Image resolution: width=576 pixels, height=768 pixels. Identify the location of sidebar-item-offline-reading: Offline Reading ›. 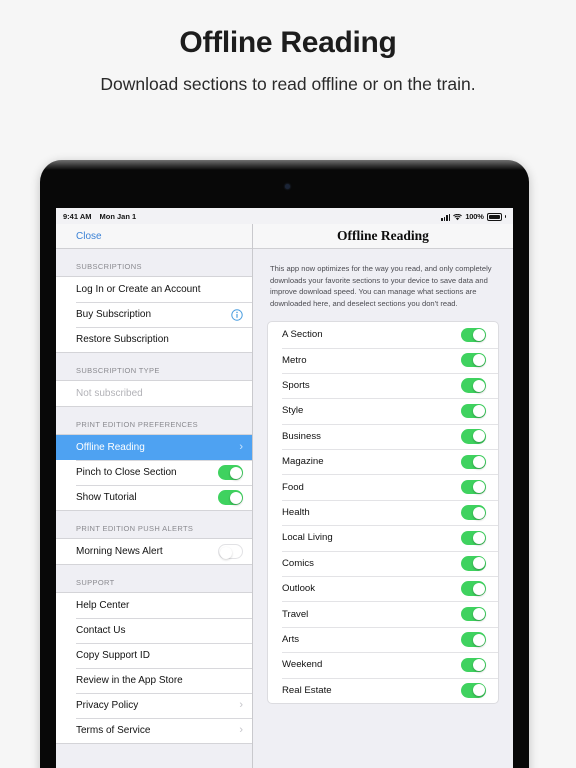
(154, 447).